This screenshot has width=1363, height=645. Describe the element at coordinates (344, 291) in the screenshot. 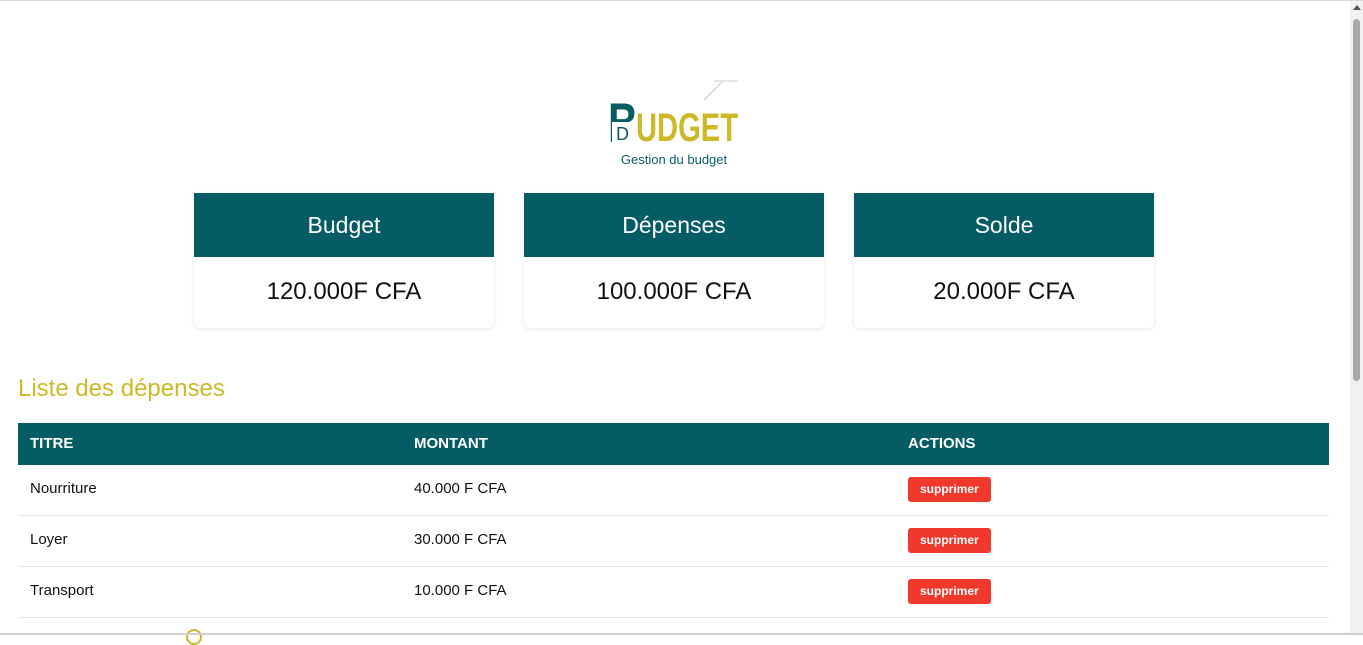

I see `budget-card-value: 120.000F CFA` at that location.